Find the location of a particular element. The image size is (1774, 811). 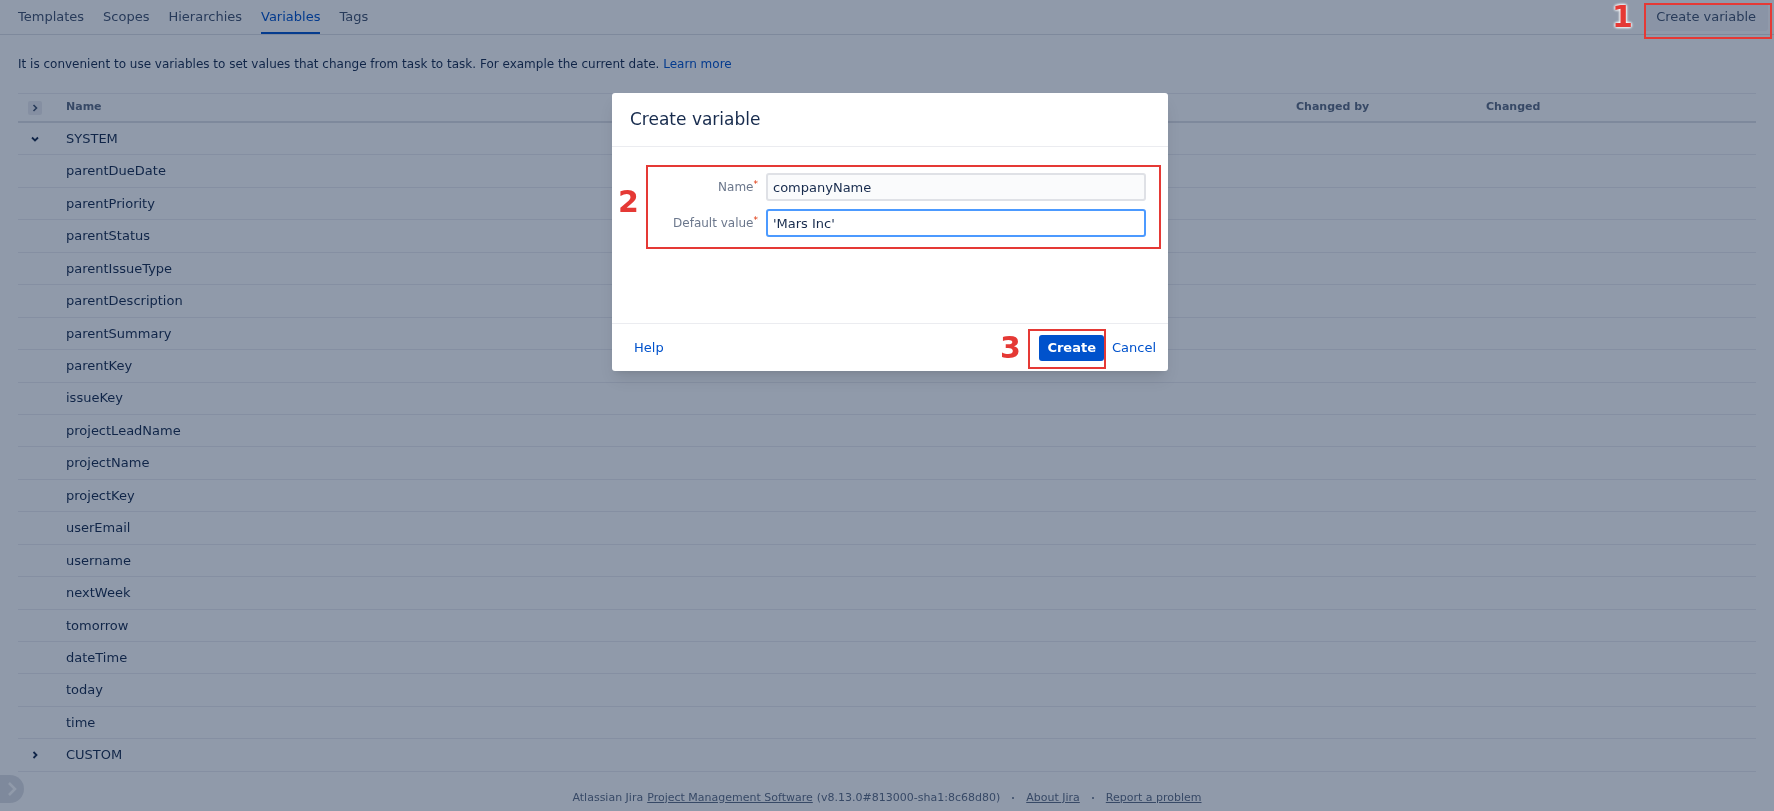

create-variable-button: Create variable is located at coordinates (1706, 17).